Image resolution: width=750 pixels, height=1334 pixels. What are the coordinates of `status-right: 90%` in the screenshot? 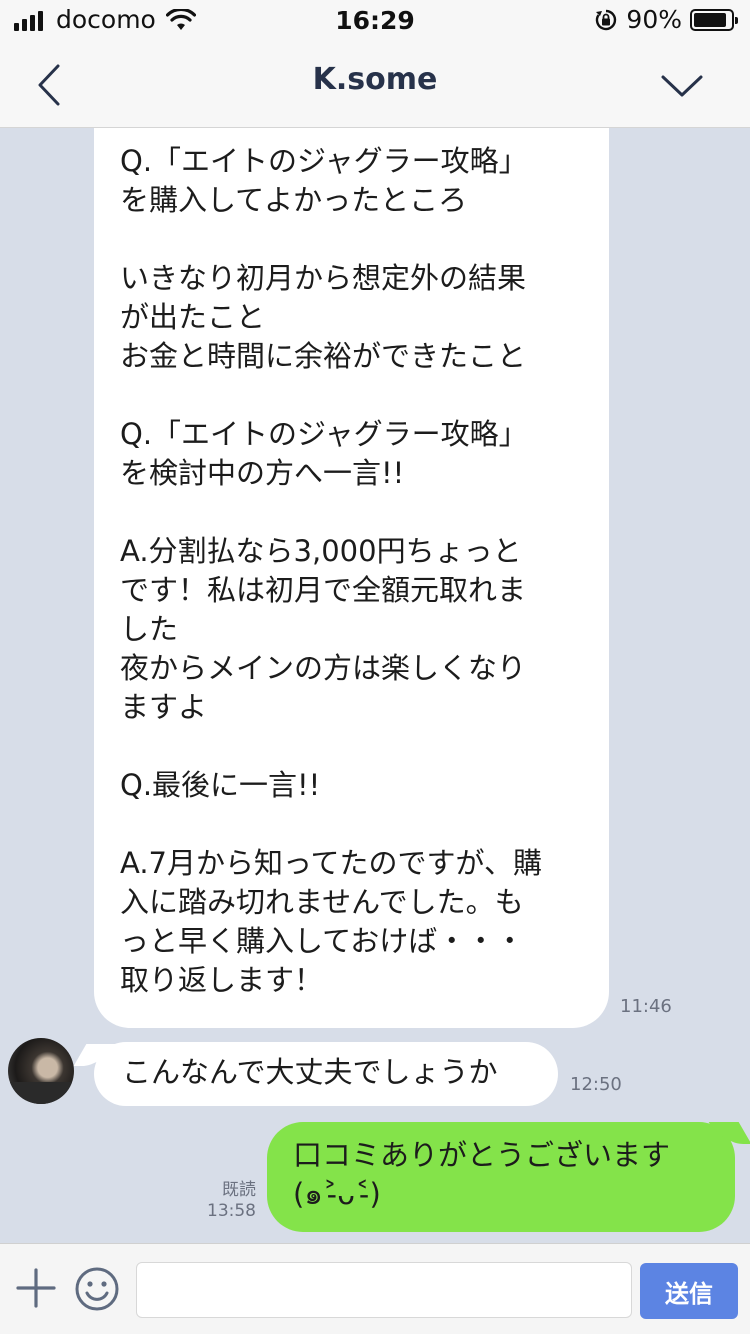 It's located at (666, 19).